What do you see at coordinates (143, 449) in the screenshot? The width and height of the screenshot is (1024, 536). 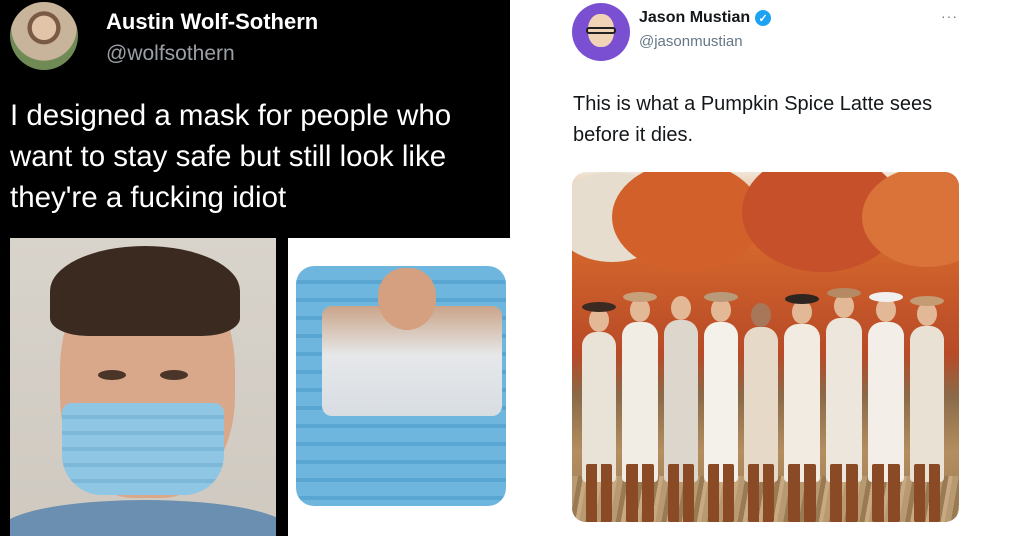 I see `surgical-mask` at bounding box center [143, 449].